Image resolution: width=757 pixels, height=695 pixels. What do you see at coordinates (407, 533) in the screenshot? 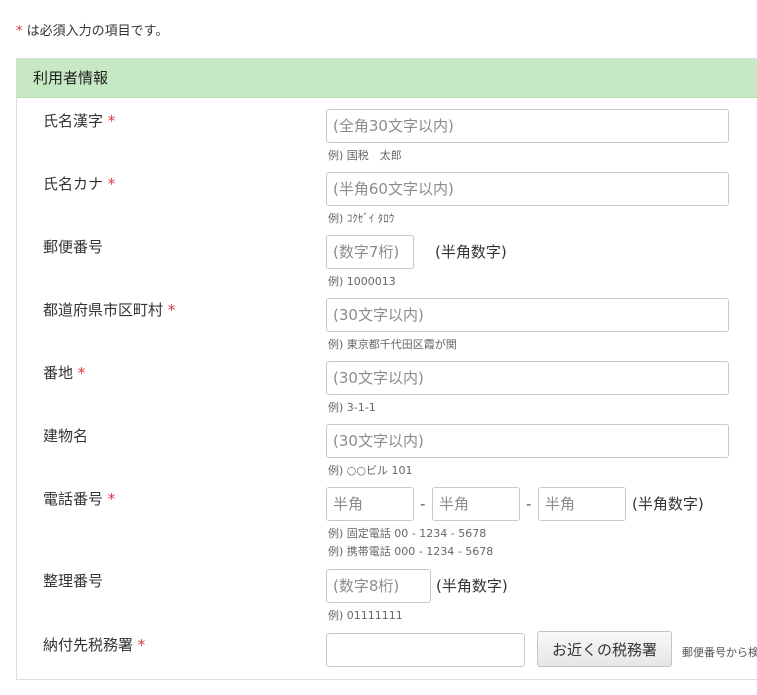
I see `phone-example-landline: 例) 固定電話 00 - 1234 - 5678` at bounding box center [407, 533].